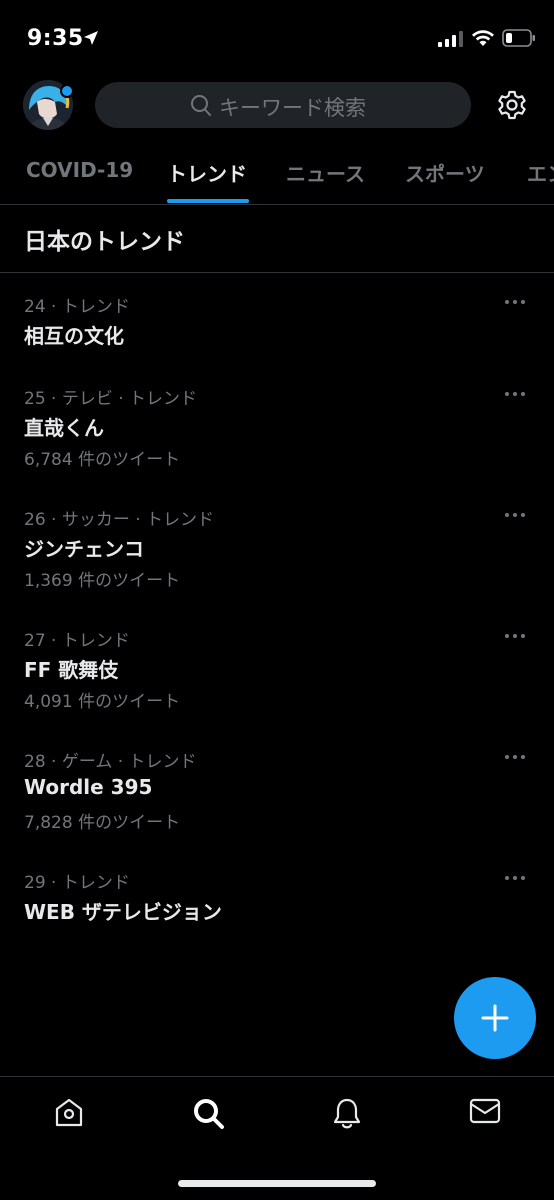 The image size is (554, 1200). I want to click on search-input: キーワード検索, so click(283, 105).